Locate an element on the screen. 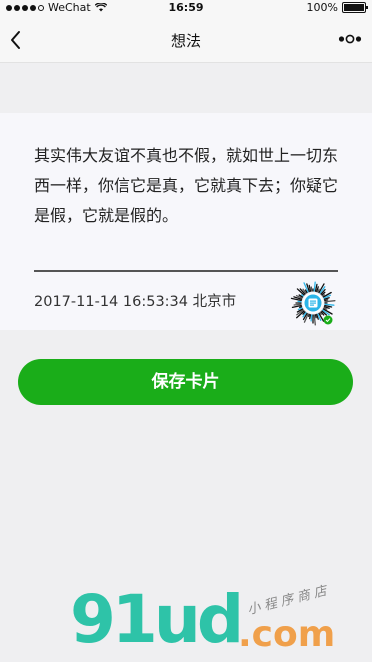  page-title: 想法 is located at coordinates (185, 41).